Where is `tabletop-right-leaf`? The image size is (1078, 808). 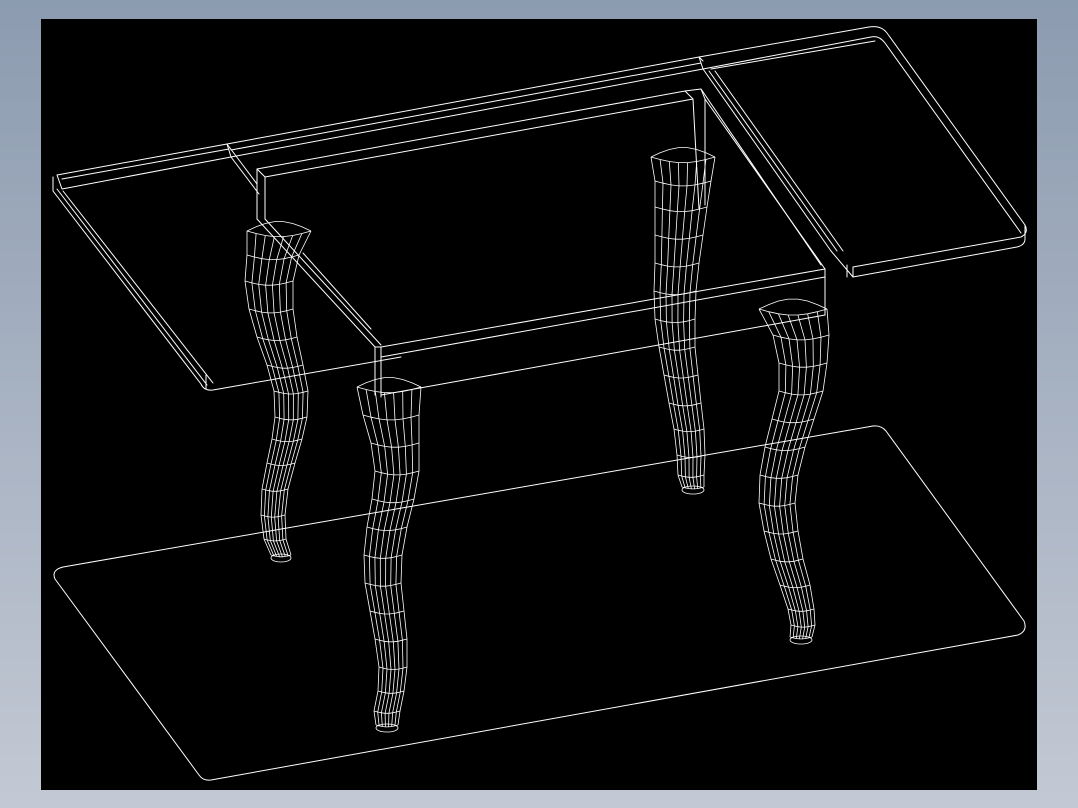
tabletop-right-leaf is located at coordinates (862, 152).